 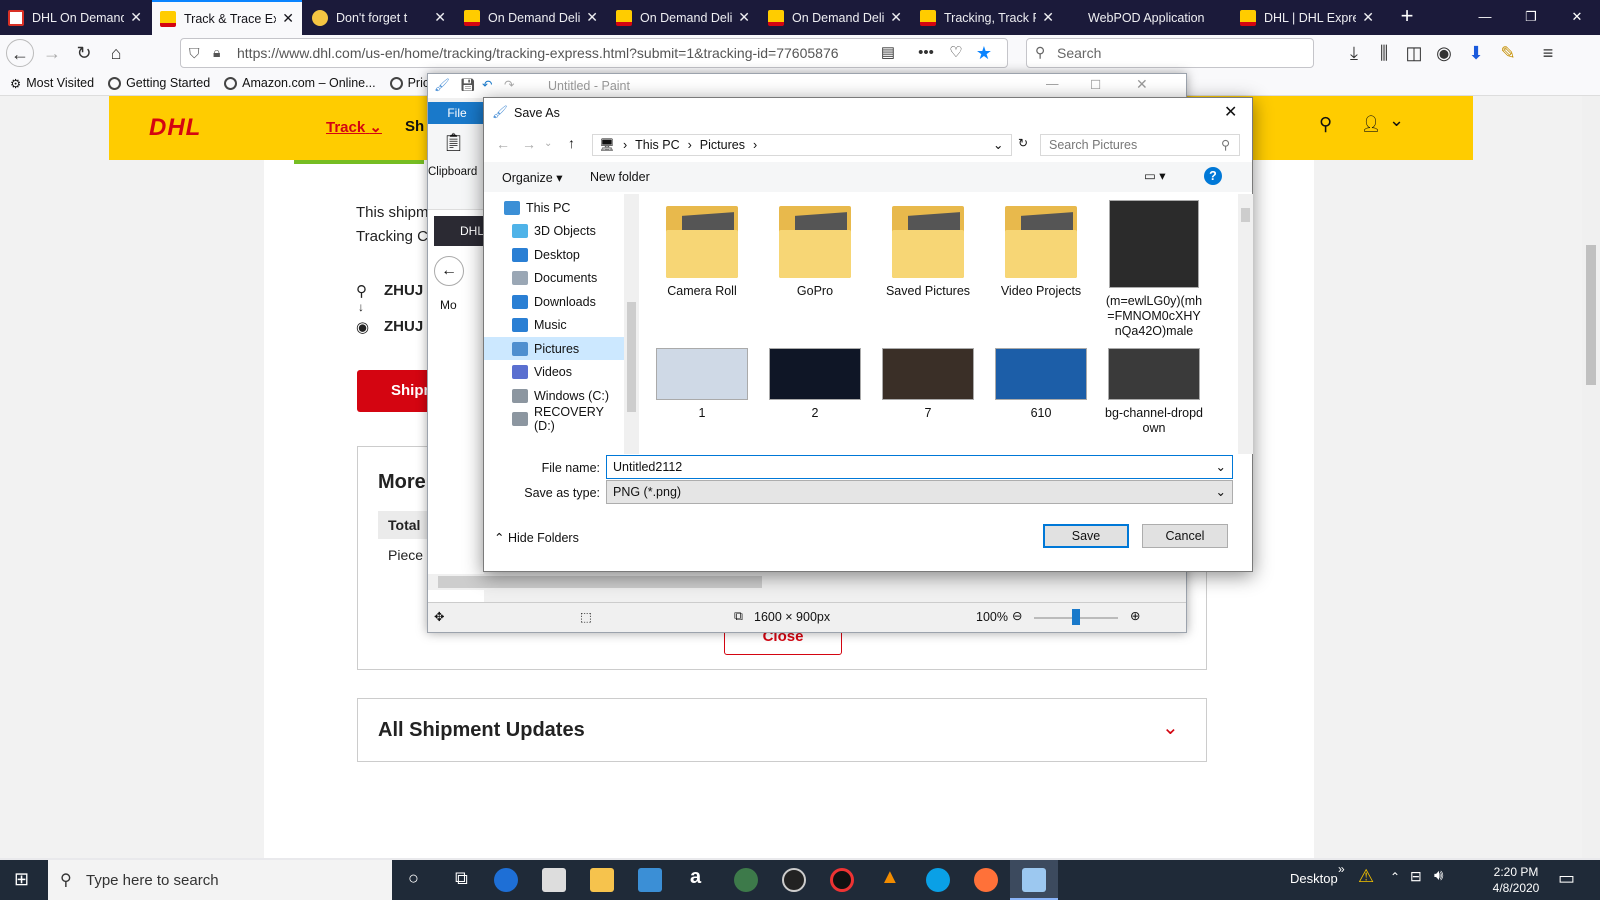 What do you see at coordinates (1076, 617) in the screenshot?
I see `zoom-slider-thumb` at bounding box center [1076, 617].